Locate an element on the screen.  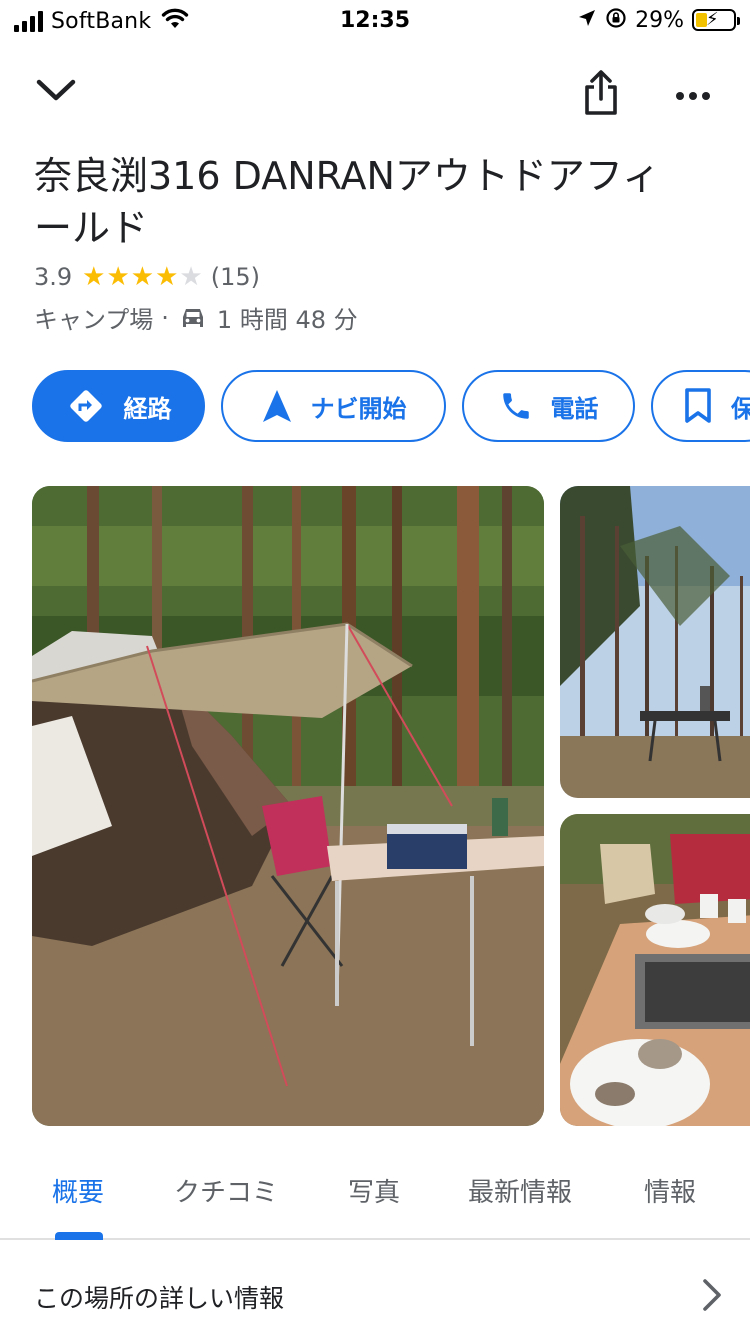
action-buttons: 経路 ナビ開始 電話 保 is located at coordinates (391, 406).